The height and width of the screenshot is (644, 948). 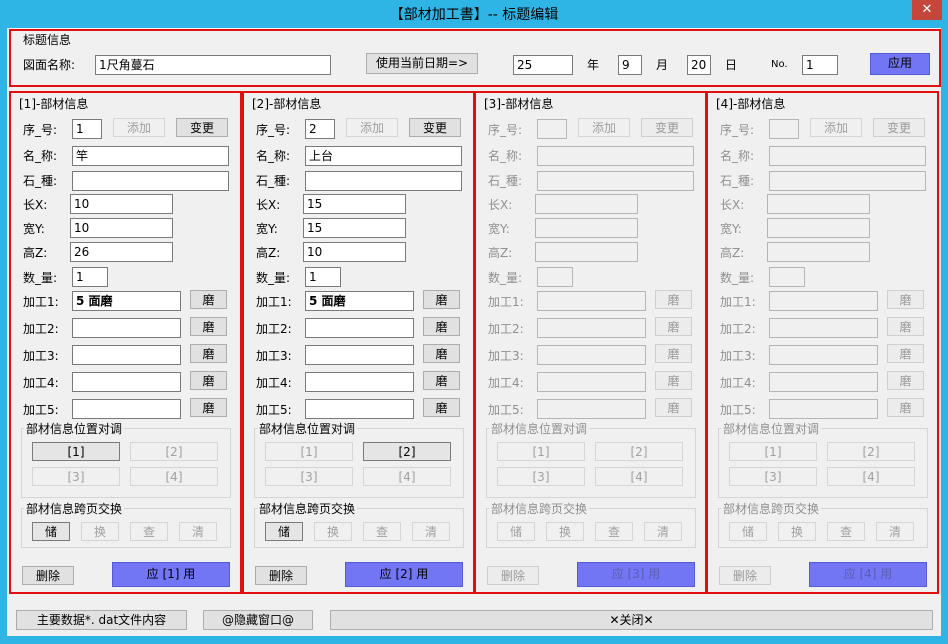 I want to click on swap-to-4-button: [4], so click(x=174, y=476).